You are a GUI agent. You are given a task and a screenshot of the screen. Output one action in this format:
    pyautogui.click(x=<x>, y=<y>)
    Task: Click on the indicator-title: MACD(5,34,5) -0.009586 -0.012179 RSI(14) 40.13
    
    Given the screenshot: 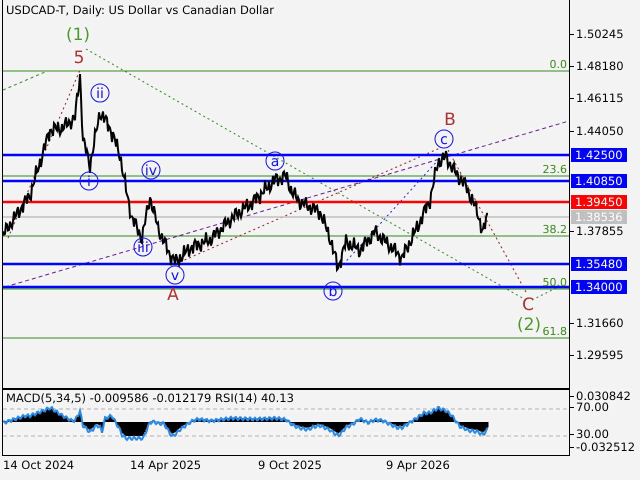 What is the action you would take?
    pyautogui.click(x=150, y=398)
    